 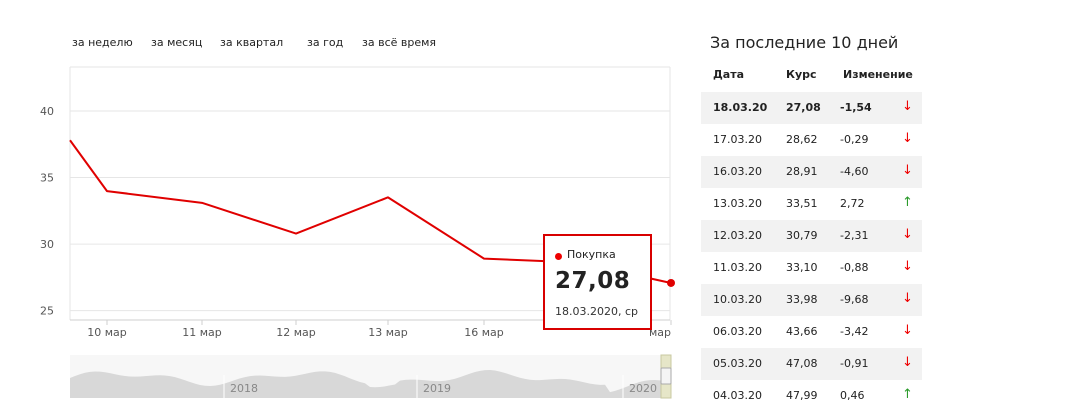 I want to click on row-date: 12.03.20, so click(x=737, y=235).